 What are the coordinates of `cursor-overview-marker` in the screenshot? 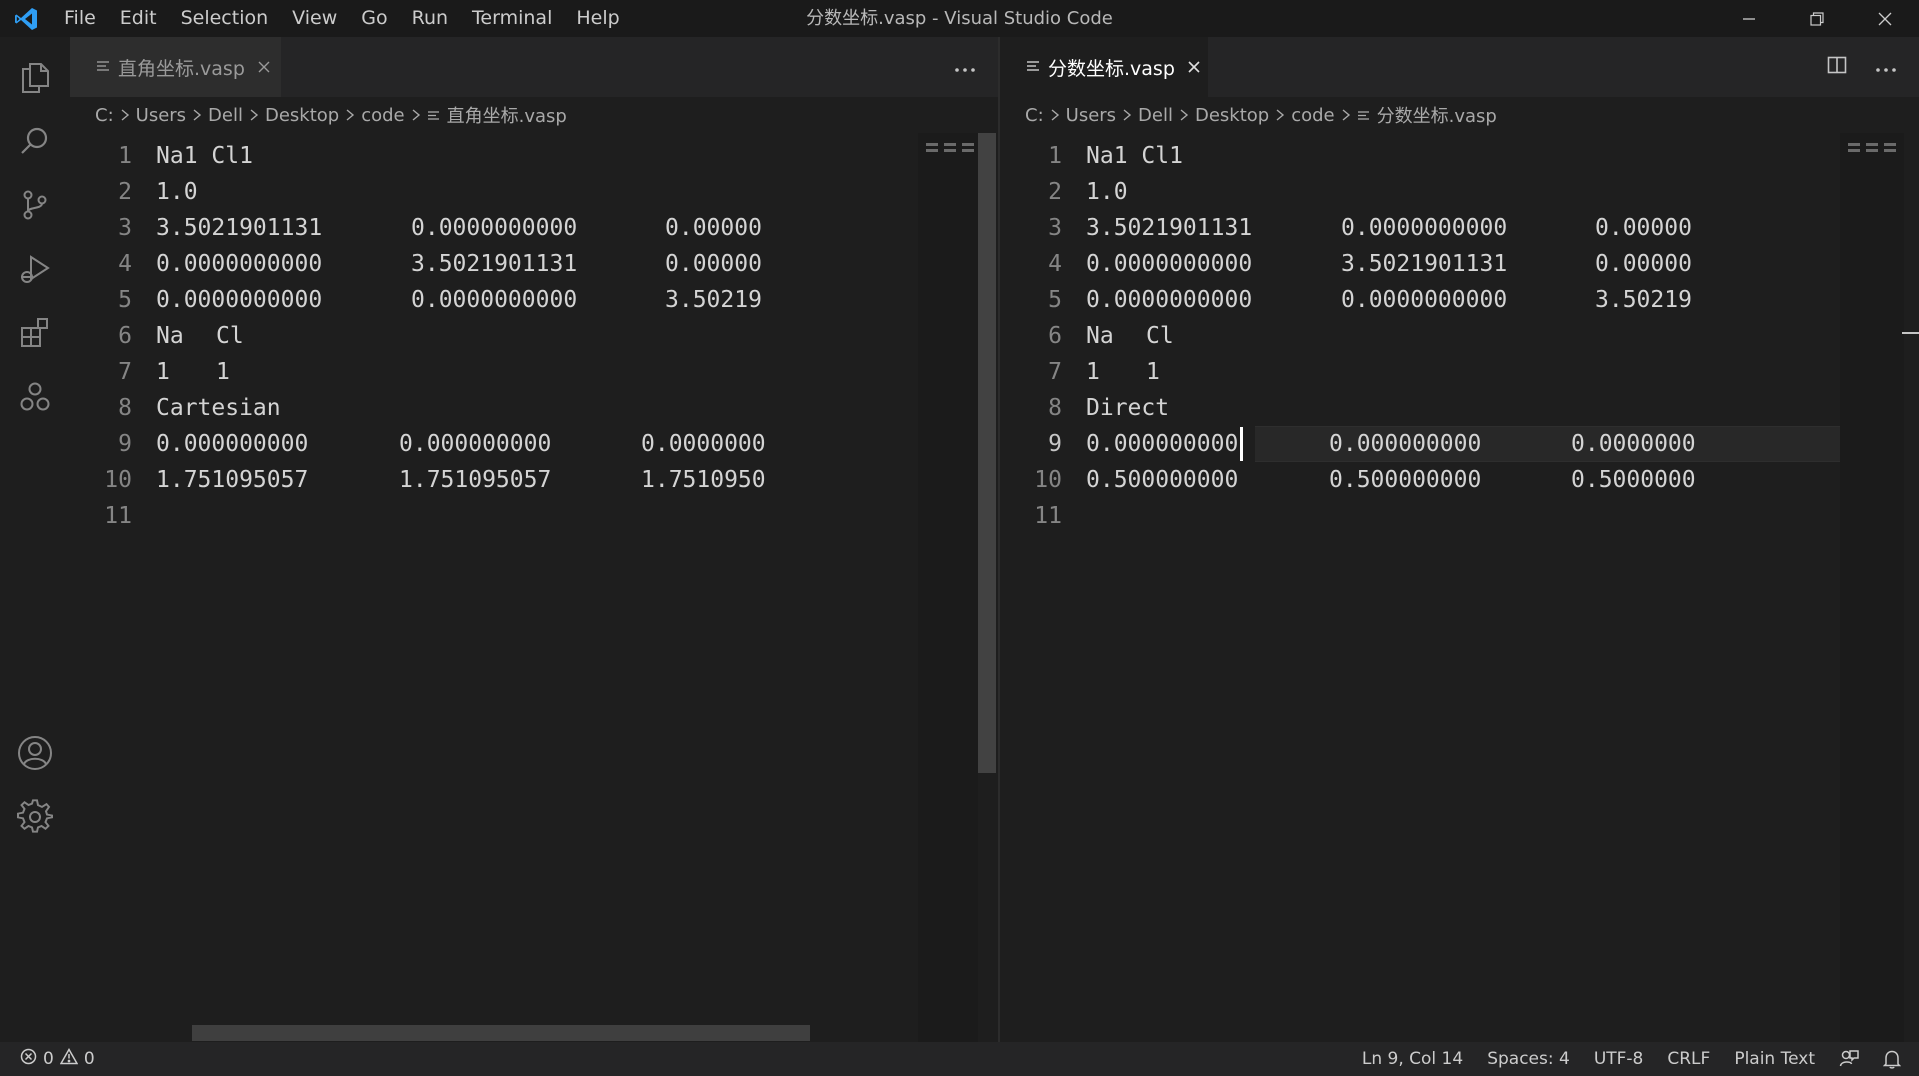 It's located at (1910, 333).